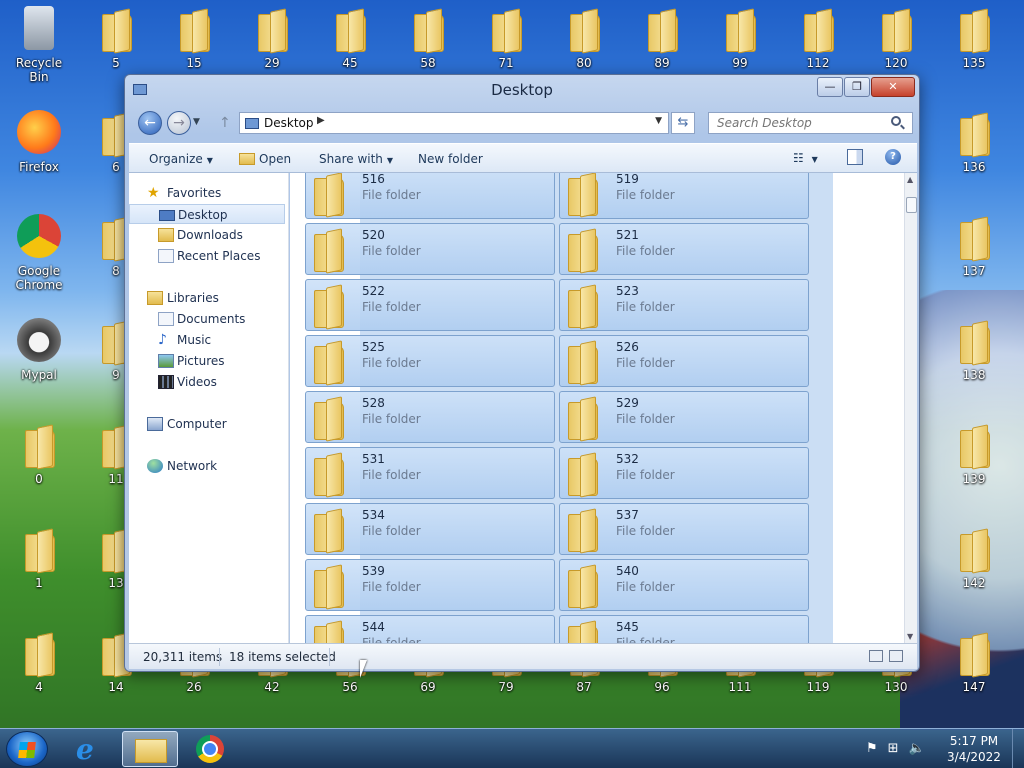 The height and width of the screenshot is (768, 1024). I want to click on desktop-icon-item: 0, so click(39, 460).